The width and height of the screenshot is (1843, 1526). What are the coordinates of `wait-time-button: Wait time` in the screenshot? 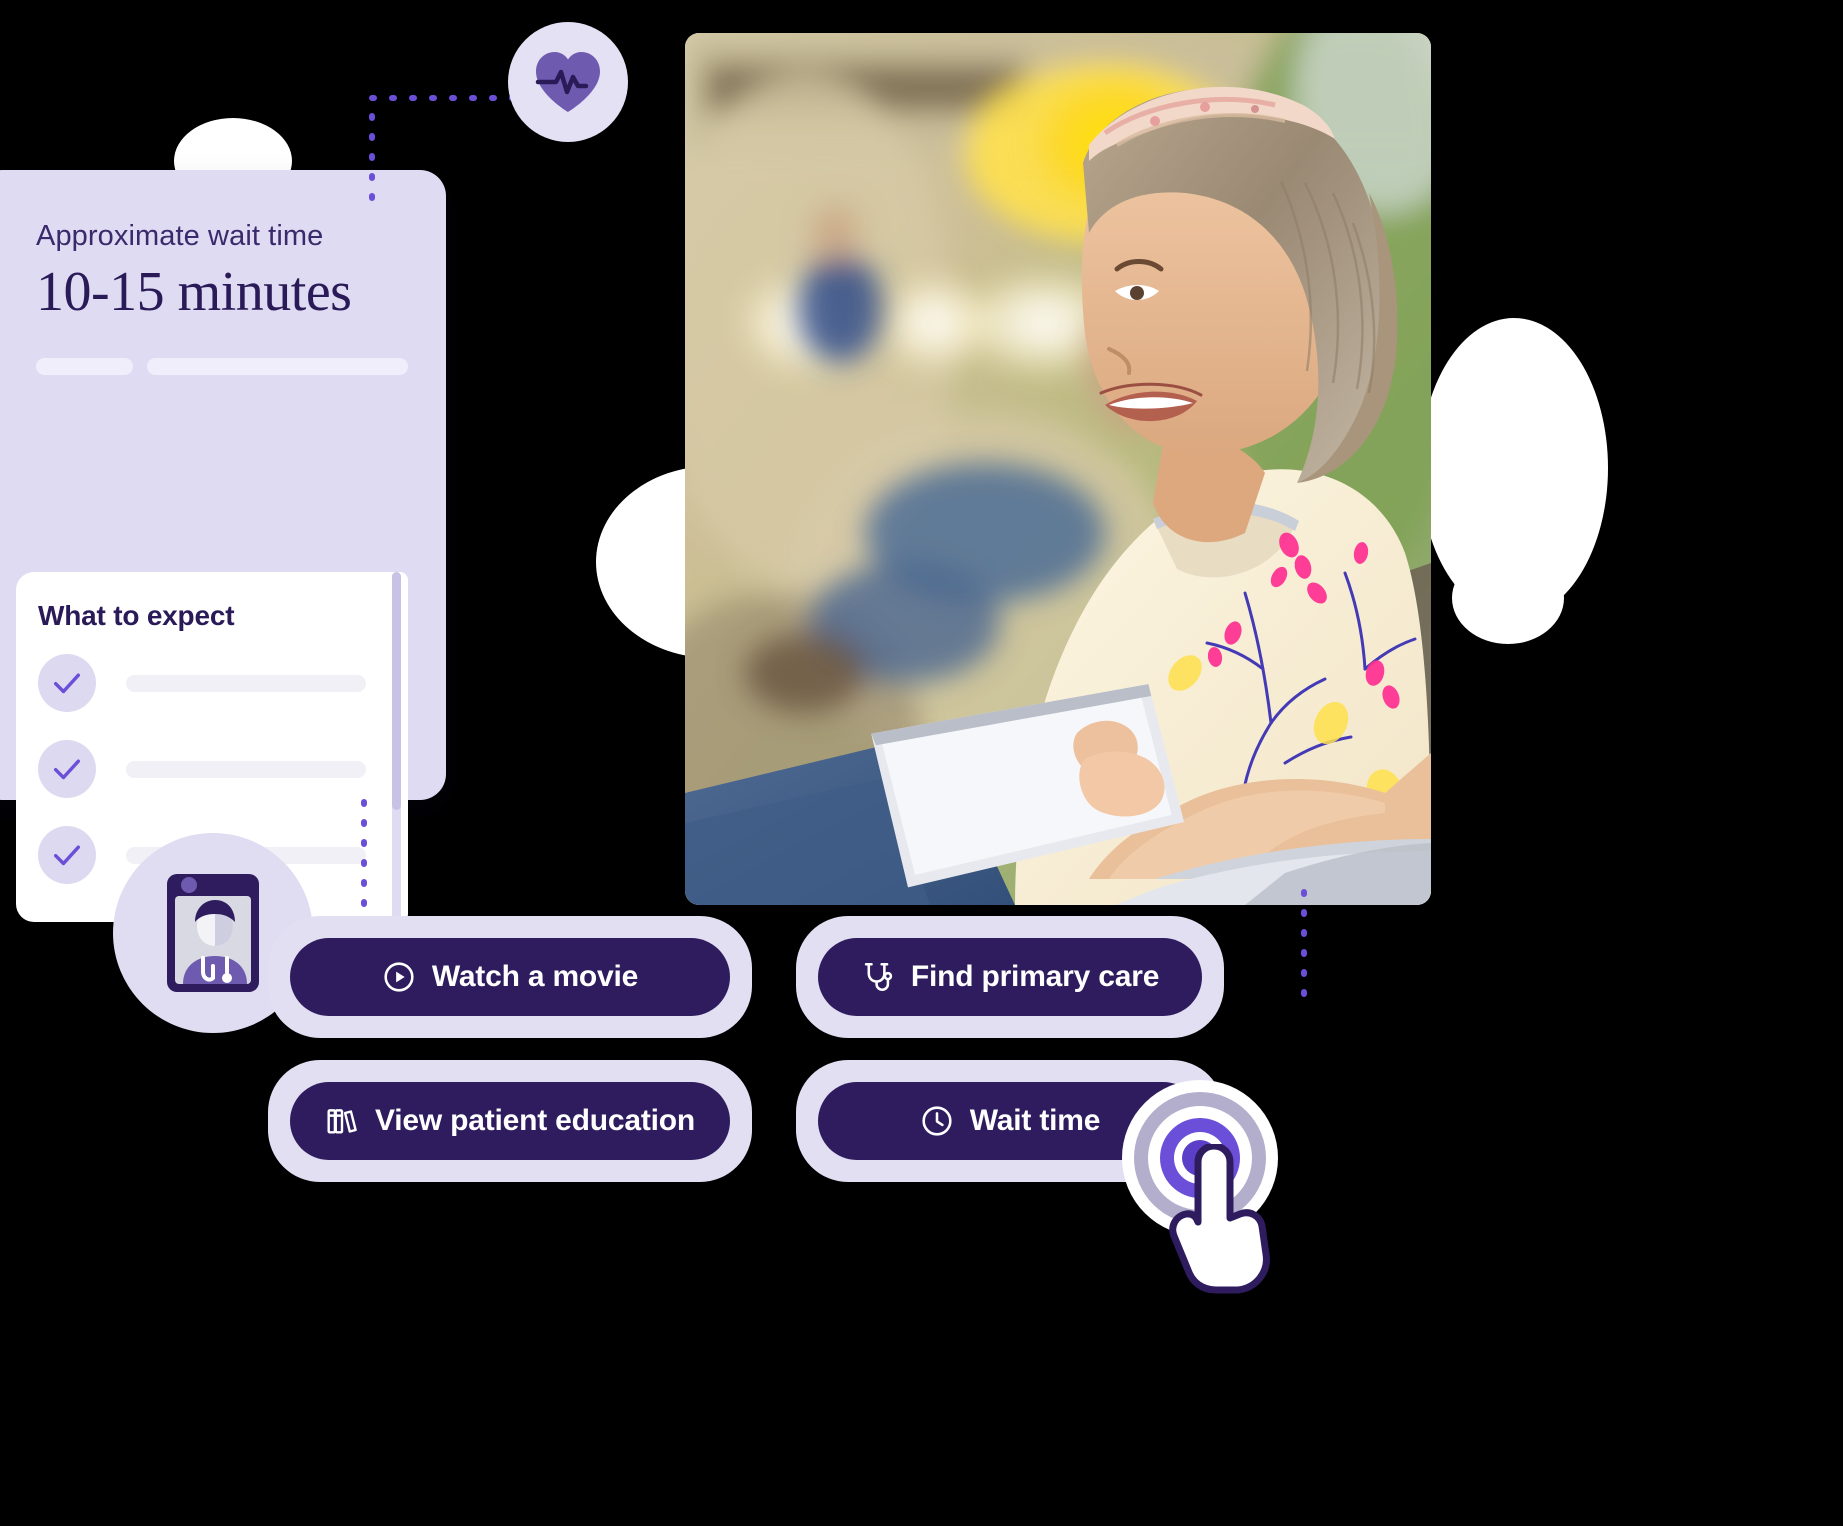 It's located at (1010, 1121).